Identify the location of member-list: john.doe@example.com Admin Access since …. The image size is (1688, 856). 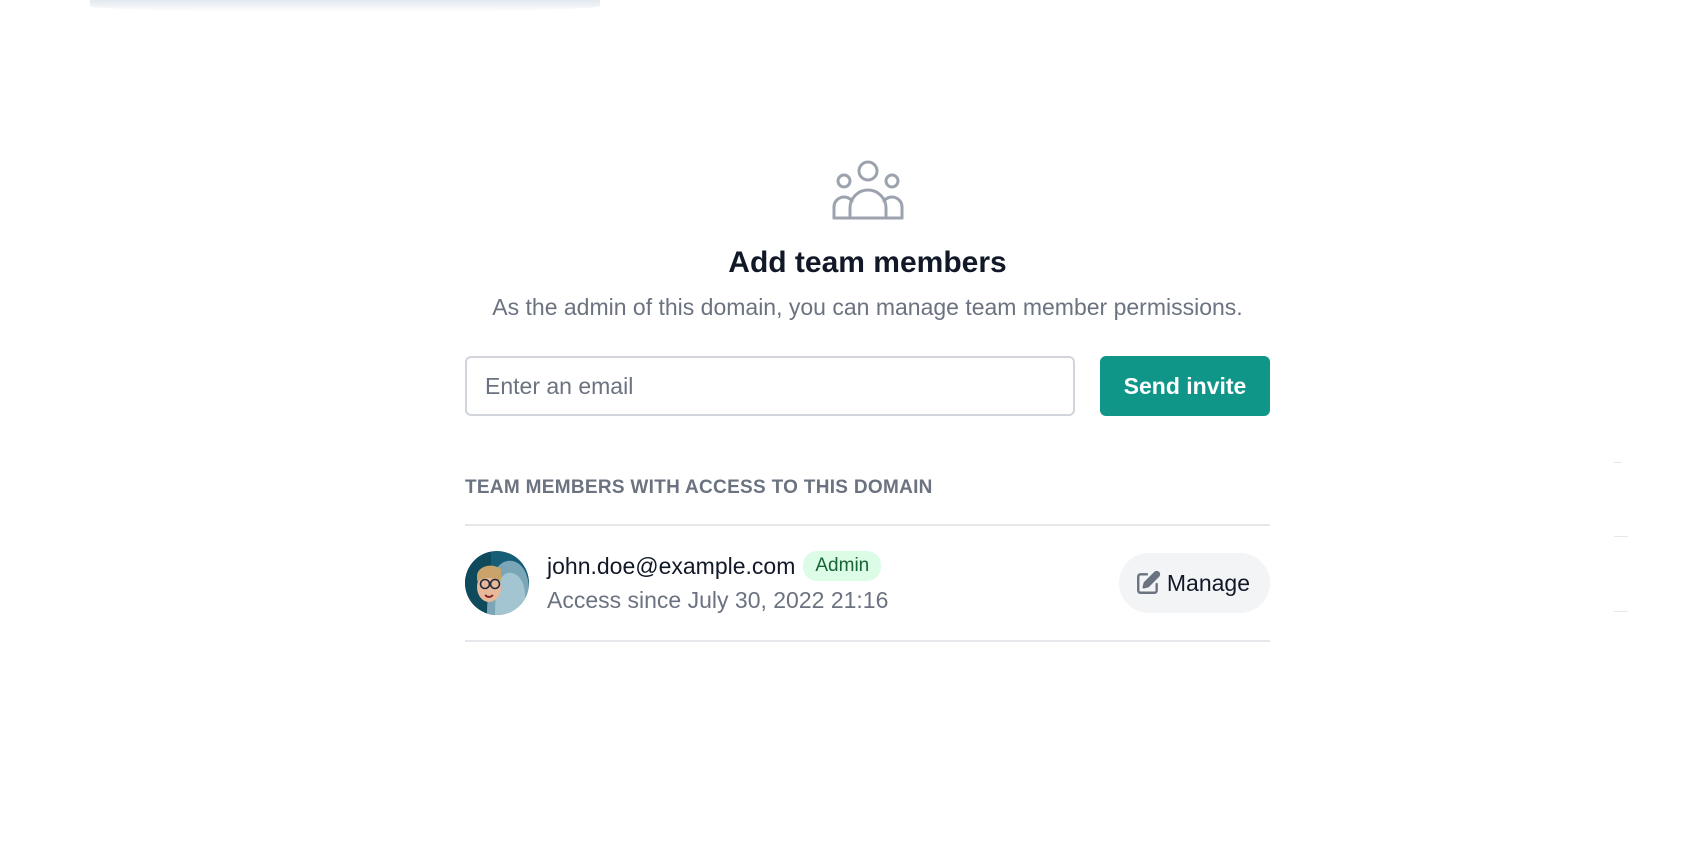
(867, 583).